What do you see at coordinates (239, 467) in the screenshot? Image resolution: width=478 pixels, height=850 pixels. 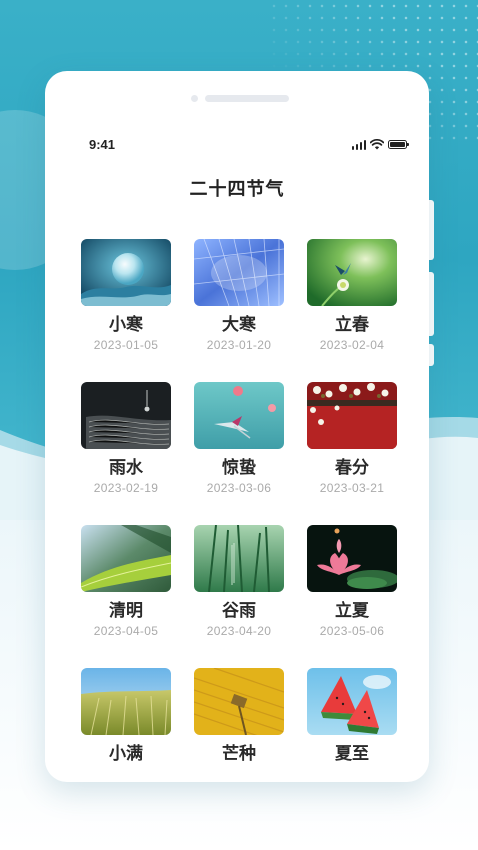 I see `term-name: 惊蛰` at bounding box center [239, 467].